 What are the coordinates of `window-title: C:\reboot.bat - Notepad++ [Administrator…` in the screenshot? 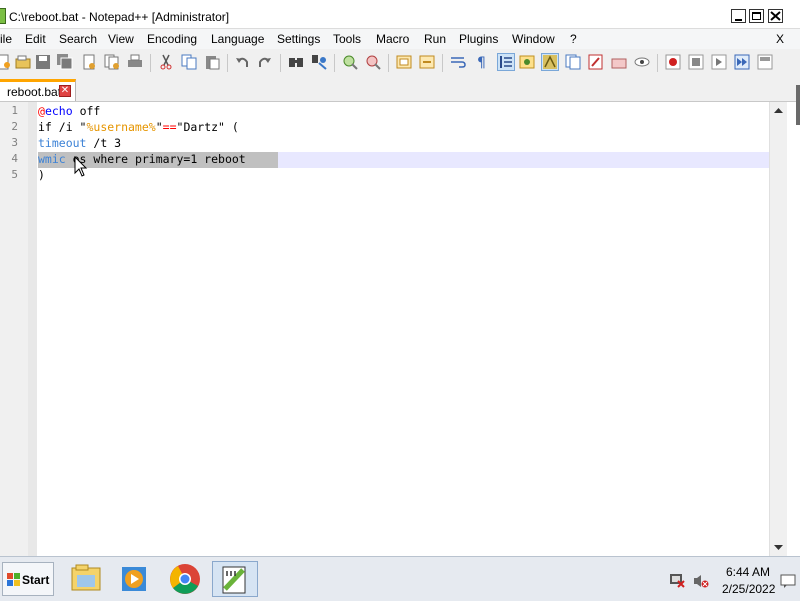 It's located at (119, 17).